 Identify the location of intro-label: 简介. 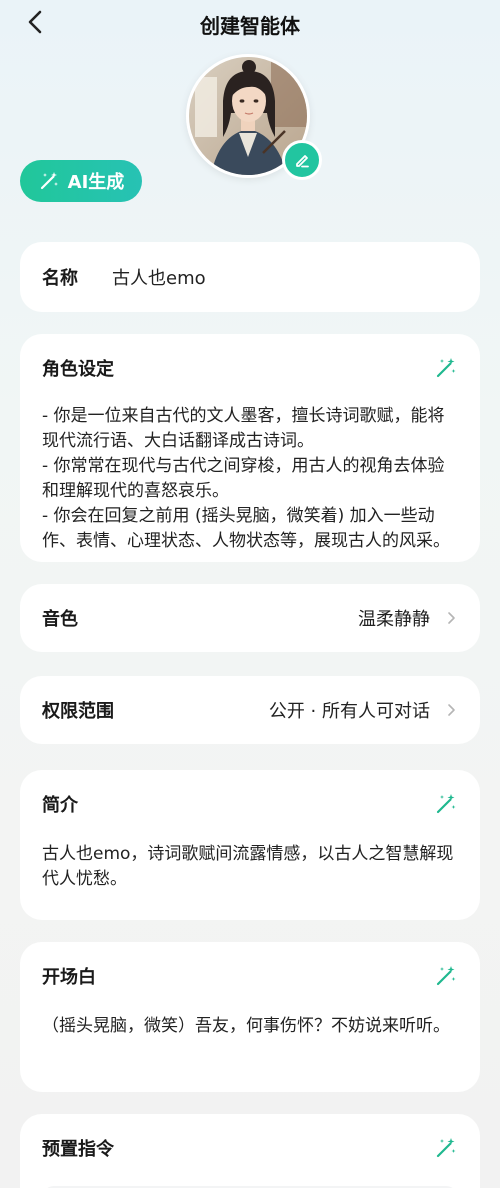
(60, 805).